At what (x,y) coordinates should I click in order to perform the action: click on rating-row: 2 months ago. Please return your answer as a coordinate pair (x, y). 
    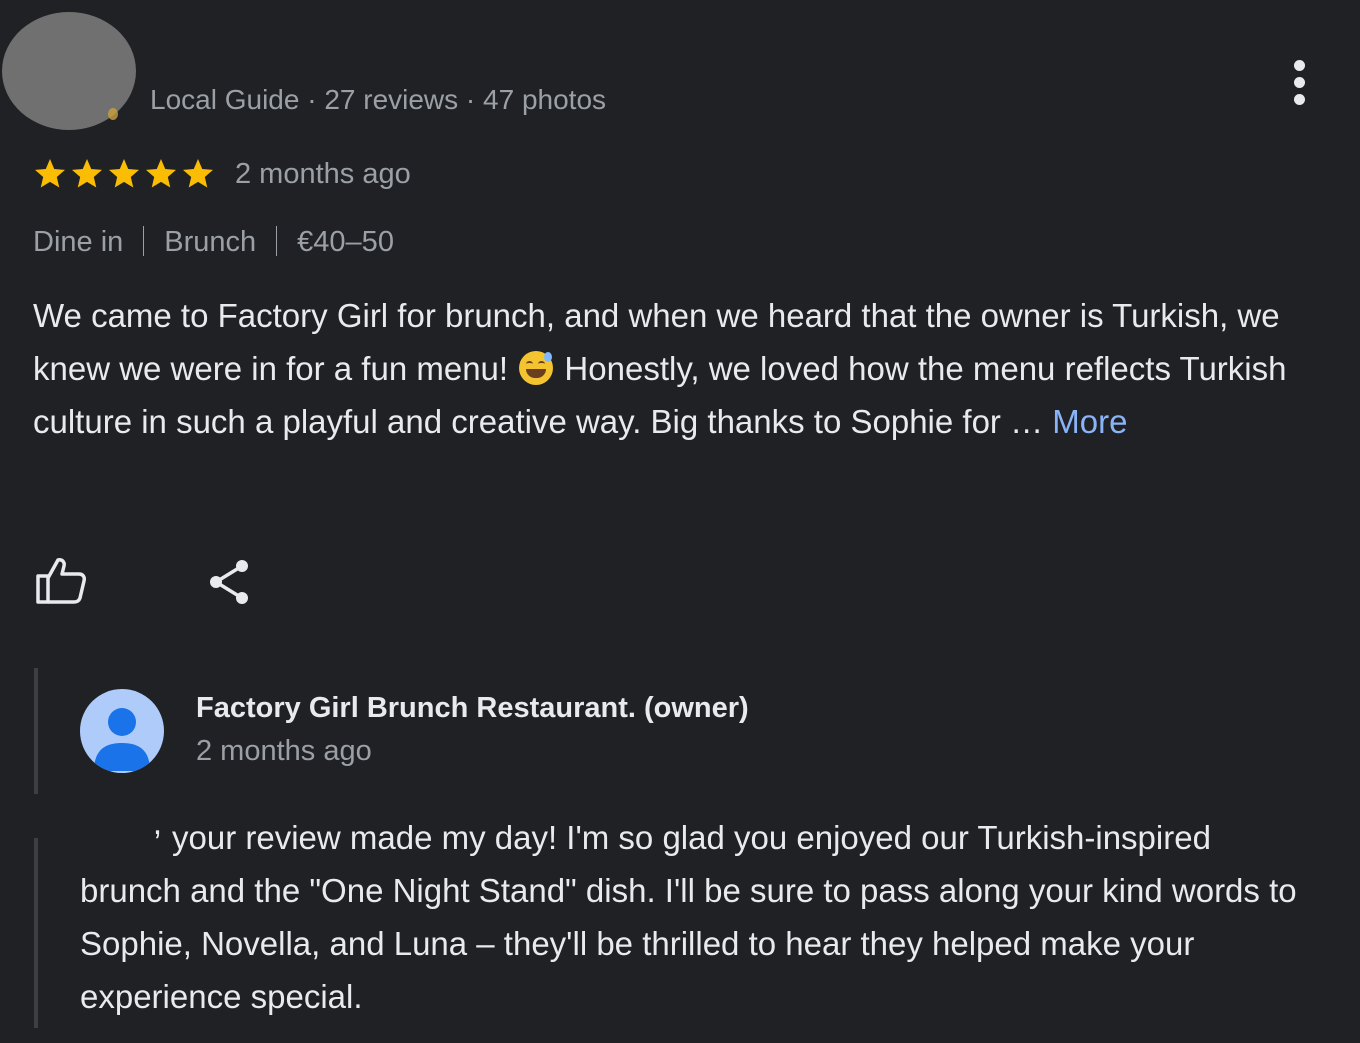
    Looking at the image, I should click on (221, 174).